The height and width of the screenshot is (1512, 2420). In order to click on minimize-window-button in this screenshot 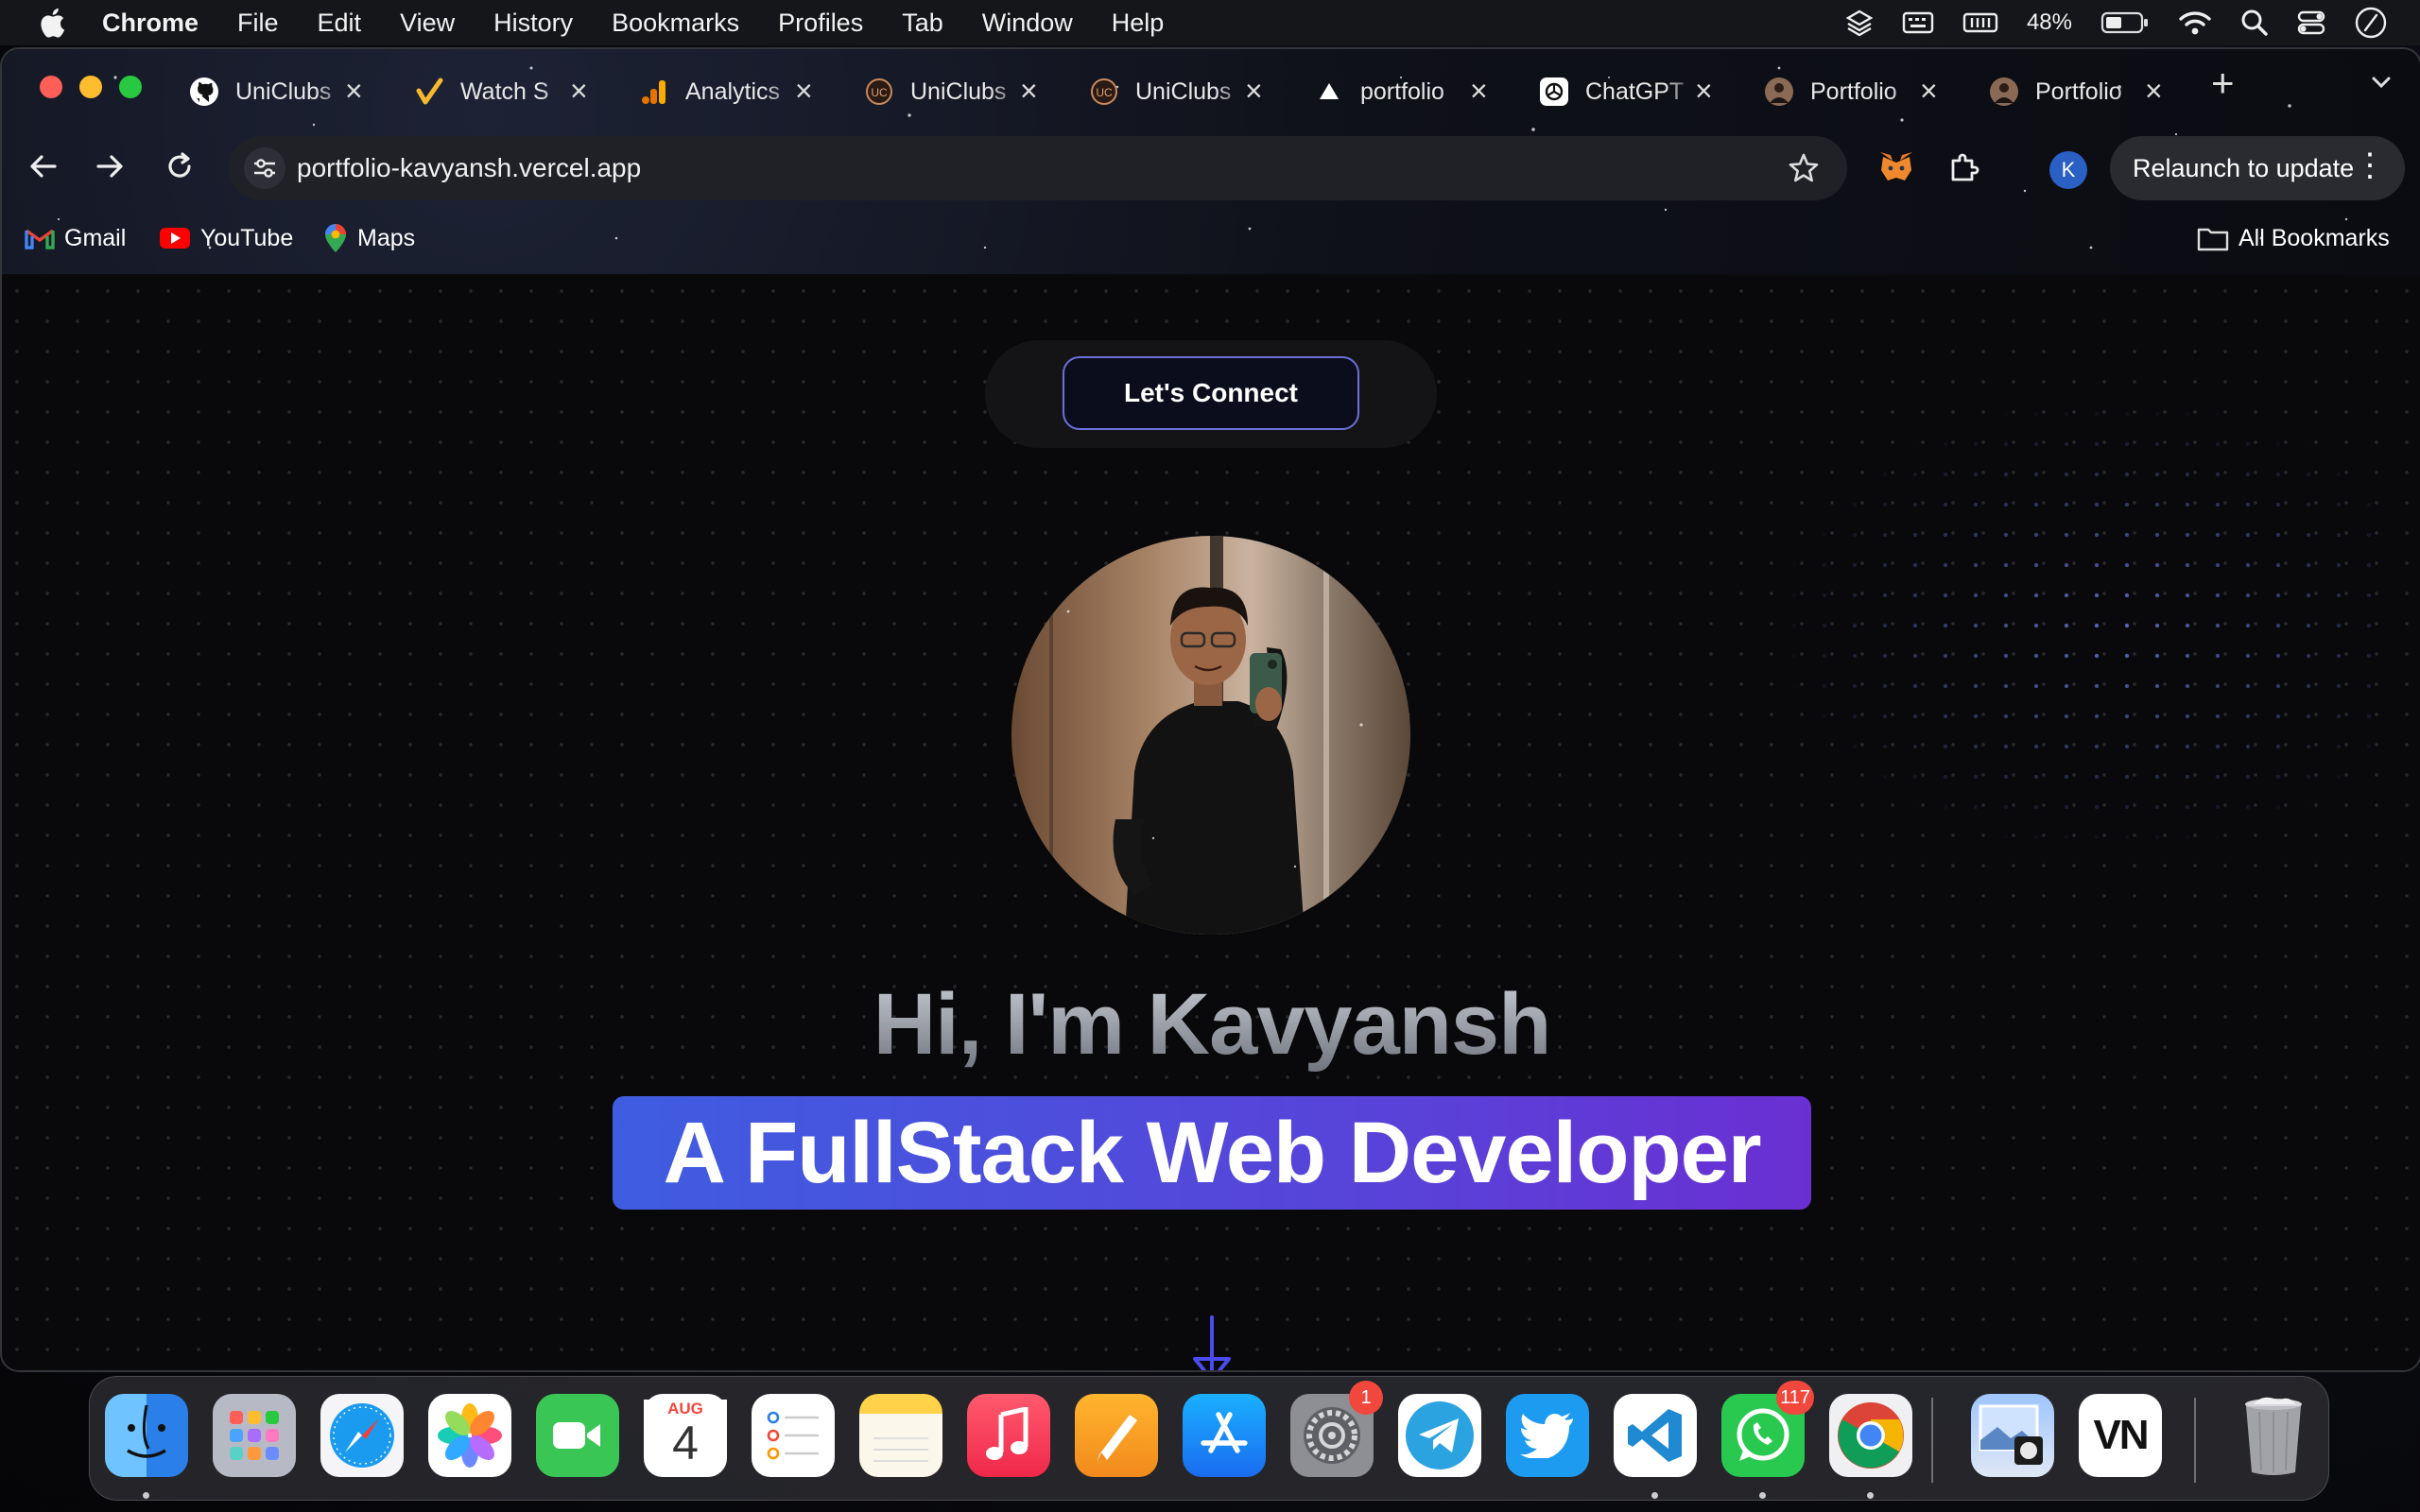, I will do `click(91, 87)`.